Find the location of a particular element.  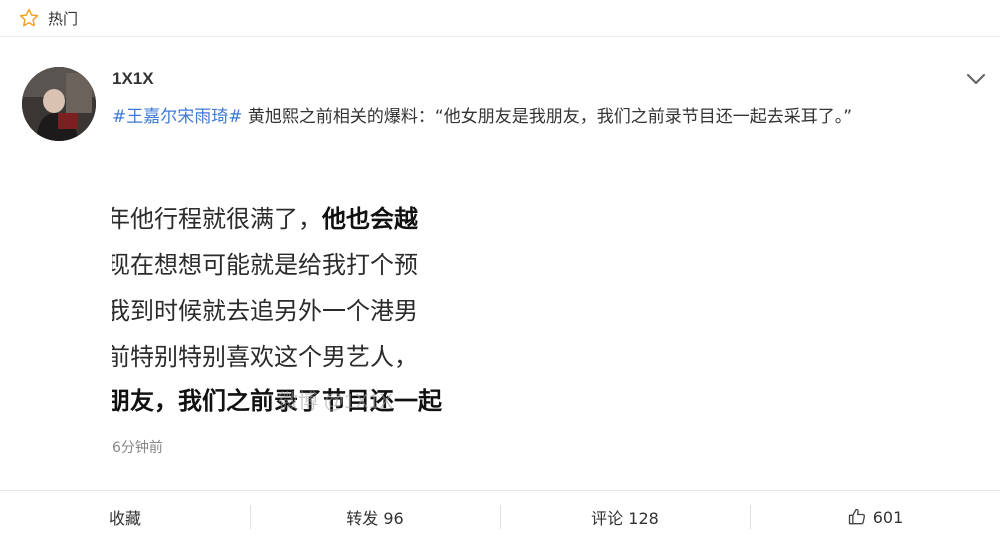

username: 1X1X is located at coordinates (133, 79).